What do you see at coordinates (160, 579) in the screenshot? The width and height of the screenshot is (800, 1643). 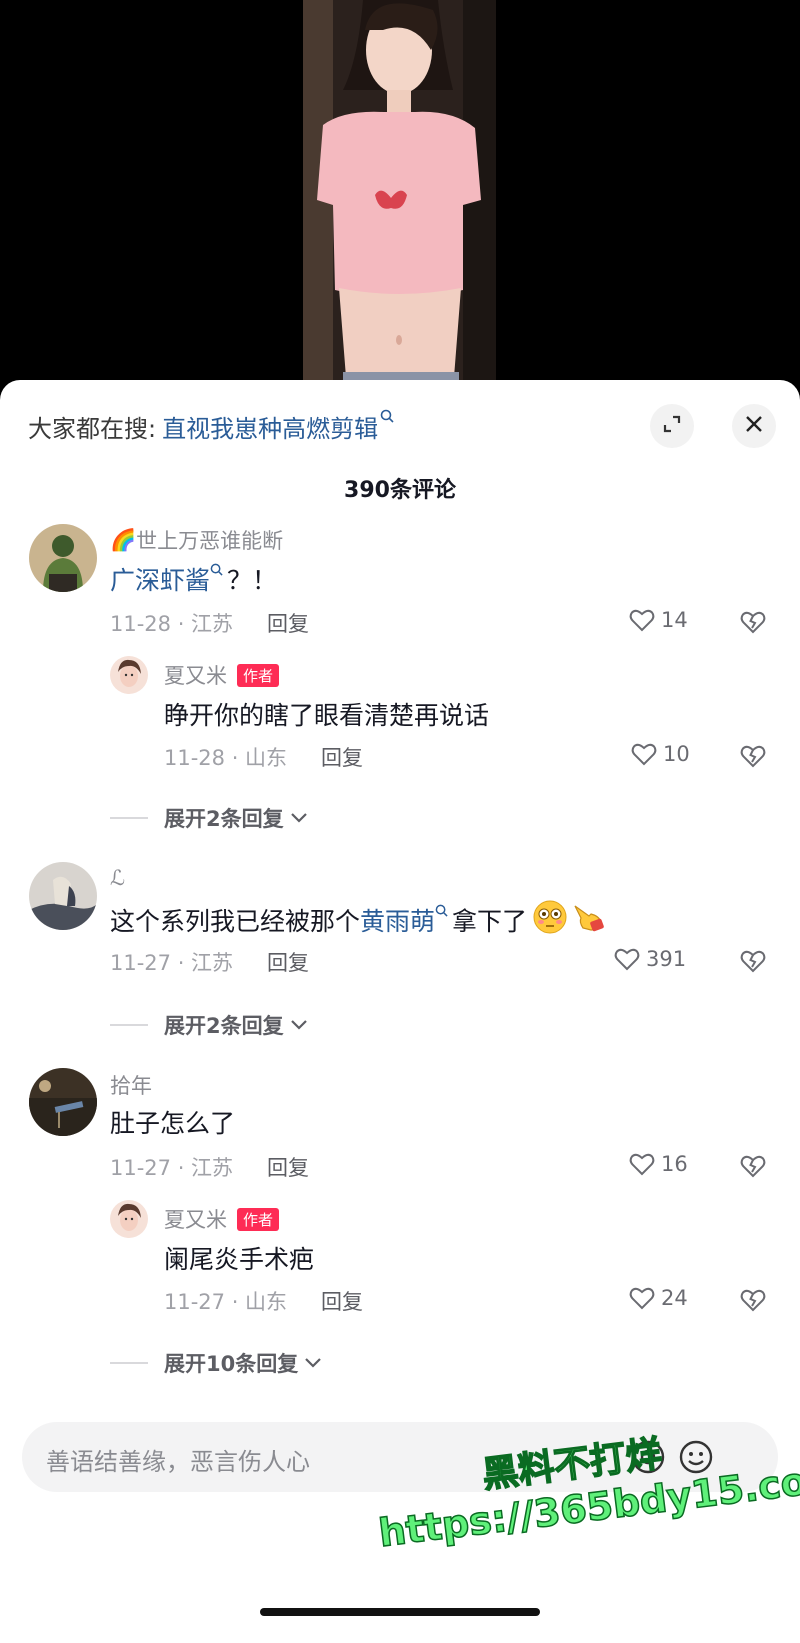 I see `comment-link: 广深虾酱` at bounding box center [160, 579].